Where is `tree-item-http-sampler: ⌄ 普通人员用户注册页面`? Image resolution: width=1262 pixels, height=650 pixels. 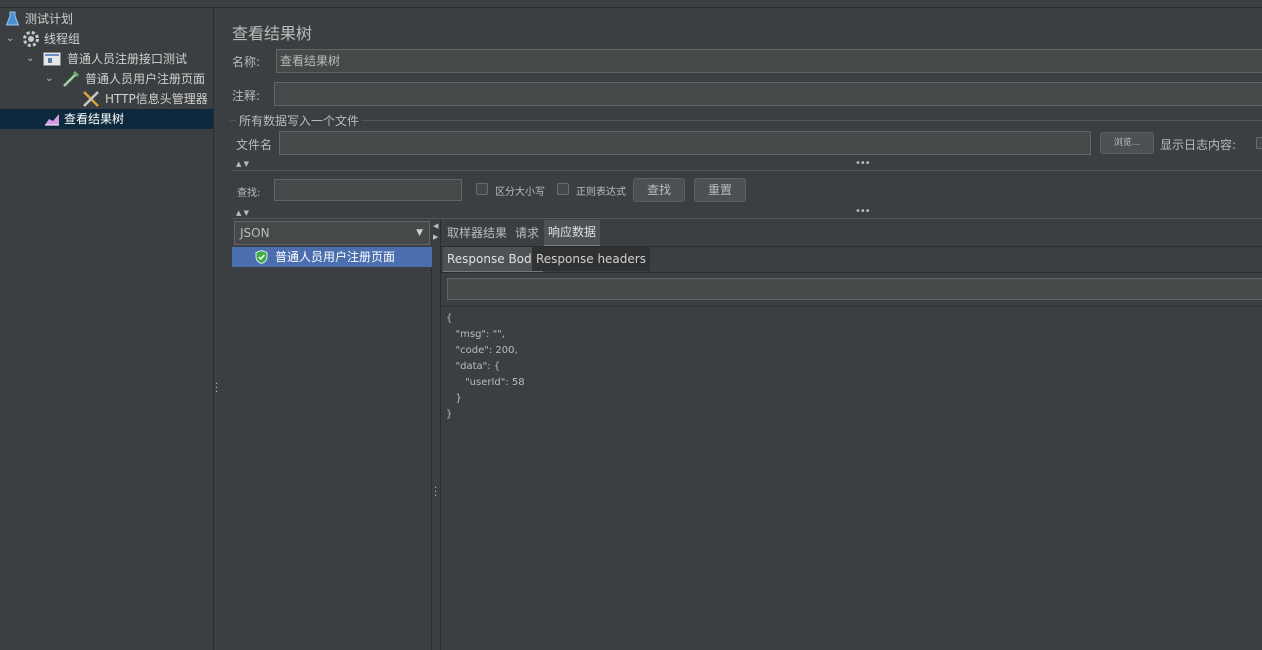
tree-item-http-sampler: ⌄ 普通人员用户注册页面 is located at coordinates (106, 79).